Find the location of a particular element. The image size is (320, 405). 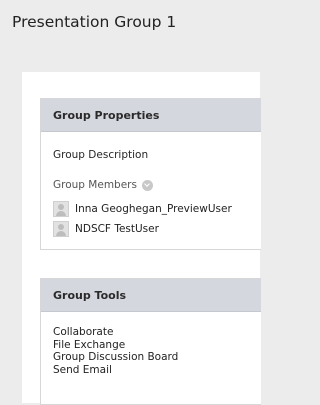

group-properties-header: Group Properties is located at coordinates (151, 115).